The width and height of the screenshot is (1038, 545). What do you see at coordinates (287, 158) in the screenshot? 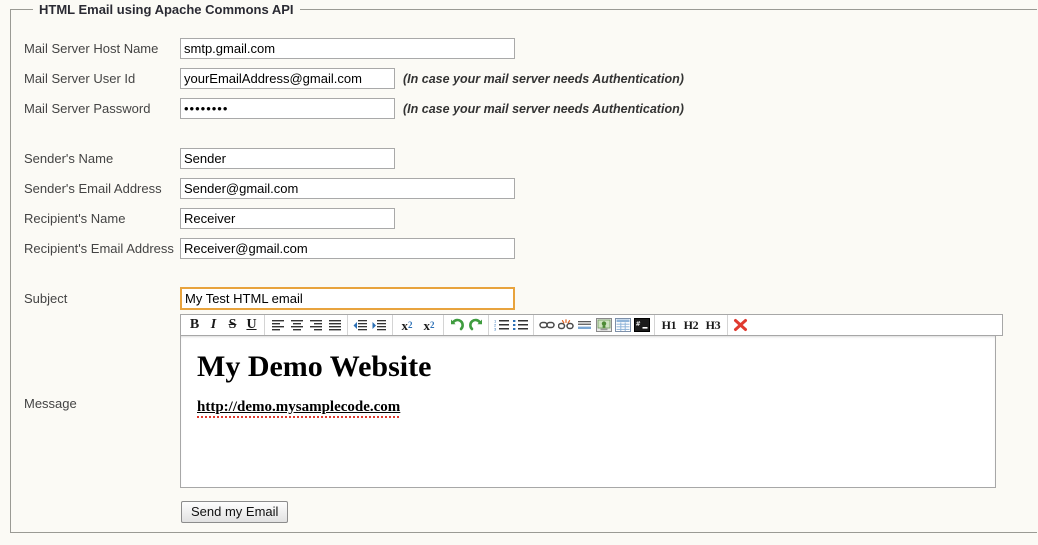
I see `sender-name-input` at bounding box center [287, 158].